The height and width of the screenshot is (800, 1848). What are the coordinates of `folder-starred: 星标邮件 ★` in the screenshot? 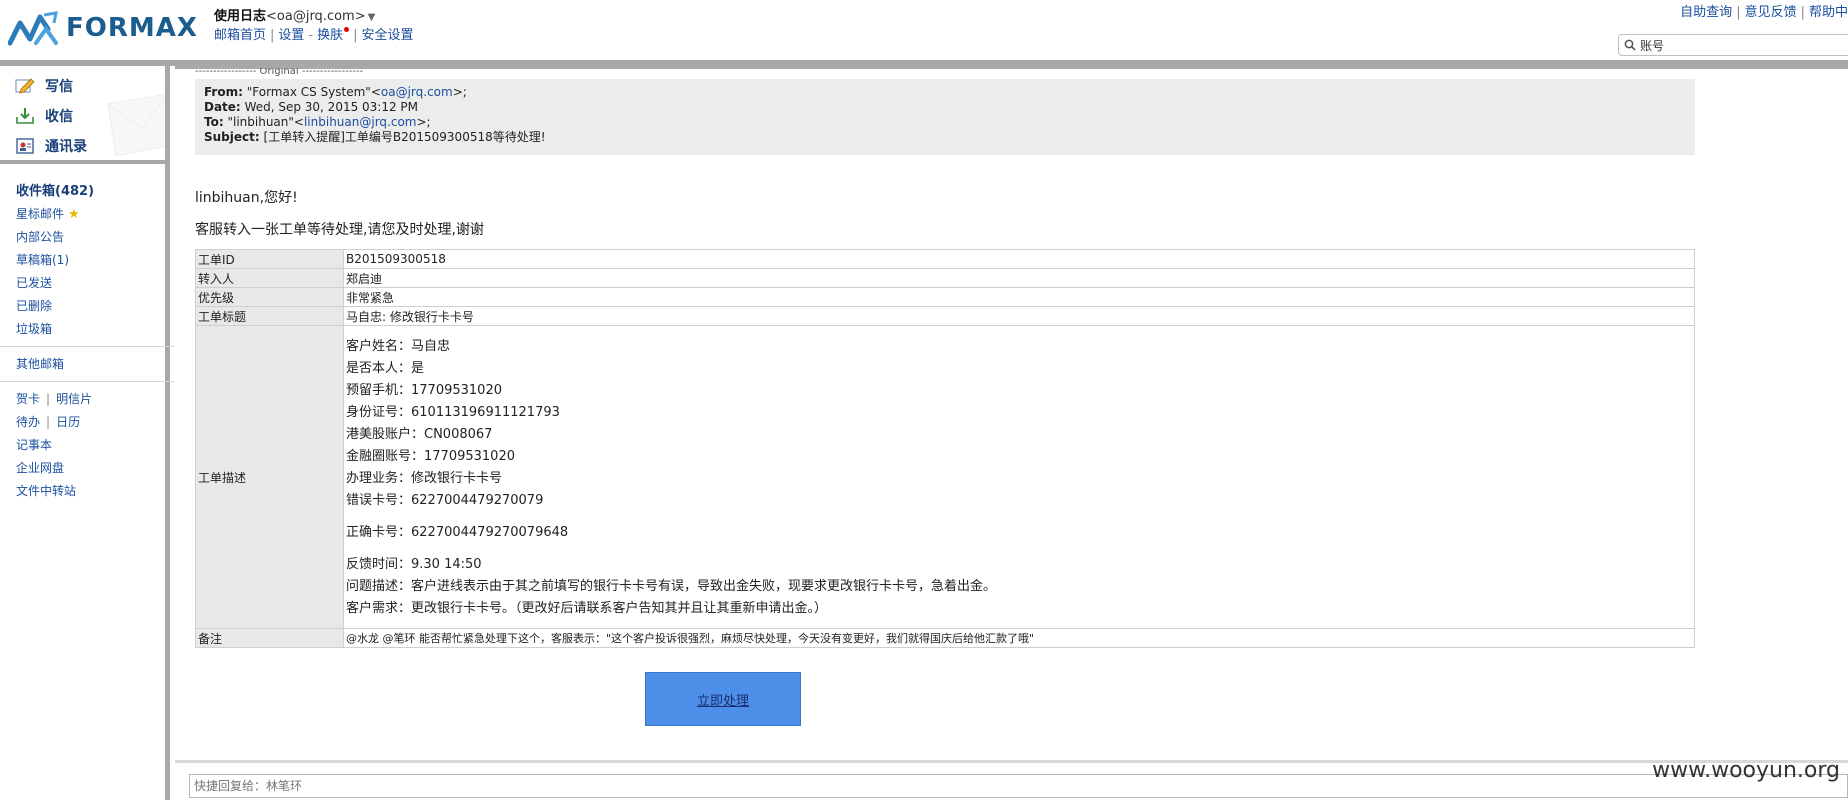 It's located at (88, 214).